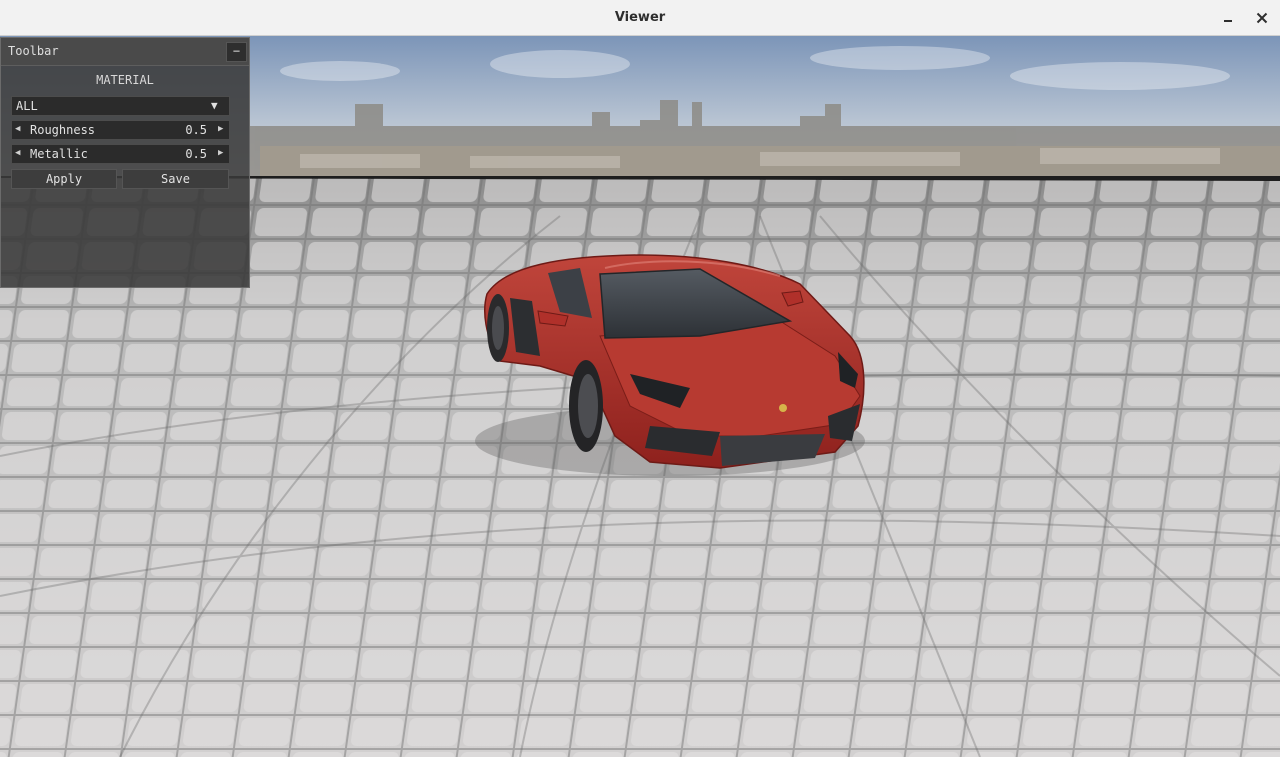  What do you see at coordinates (175, 179) in the screenshot?
I see `save-button: Save` at bounding box center [175, 179].